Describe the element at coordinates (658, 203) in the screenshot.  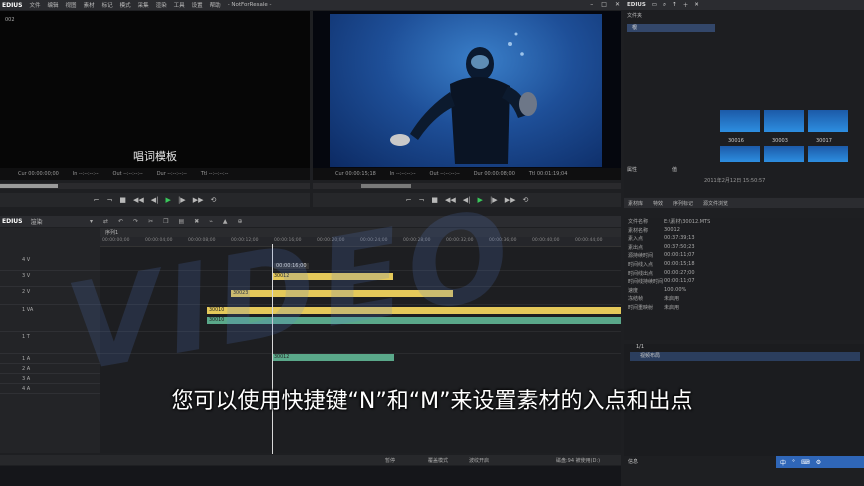
I see `tab-effects: 特效` at that location.